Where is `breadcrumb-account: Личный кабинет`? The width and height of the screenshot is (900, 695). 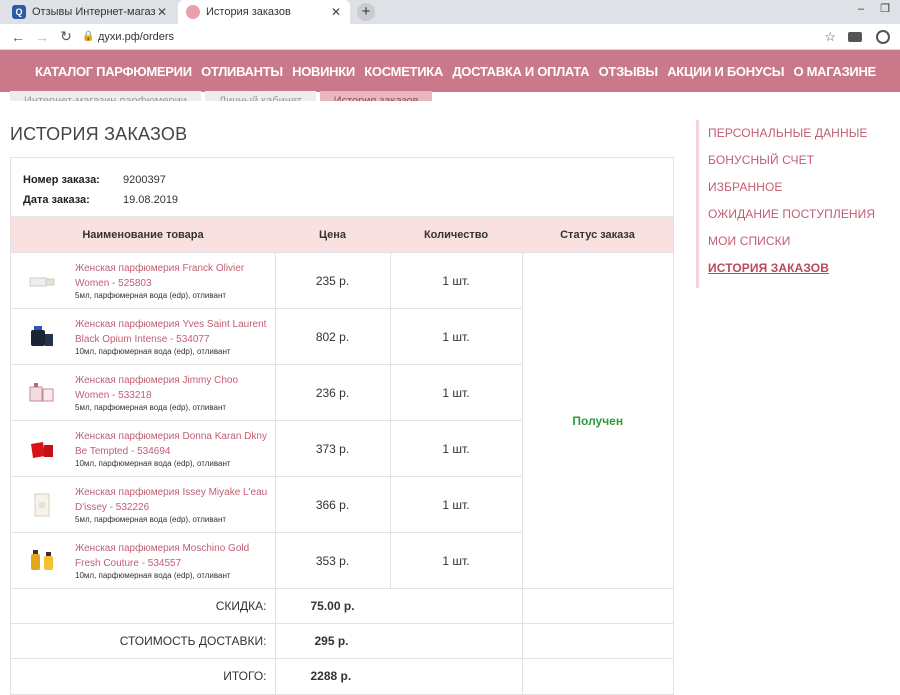
breadcrumb-account: Личный кабинет is located at coordinates (260, 96).